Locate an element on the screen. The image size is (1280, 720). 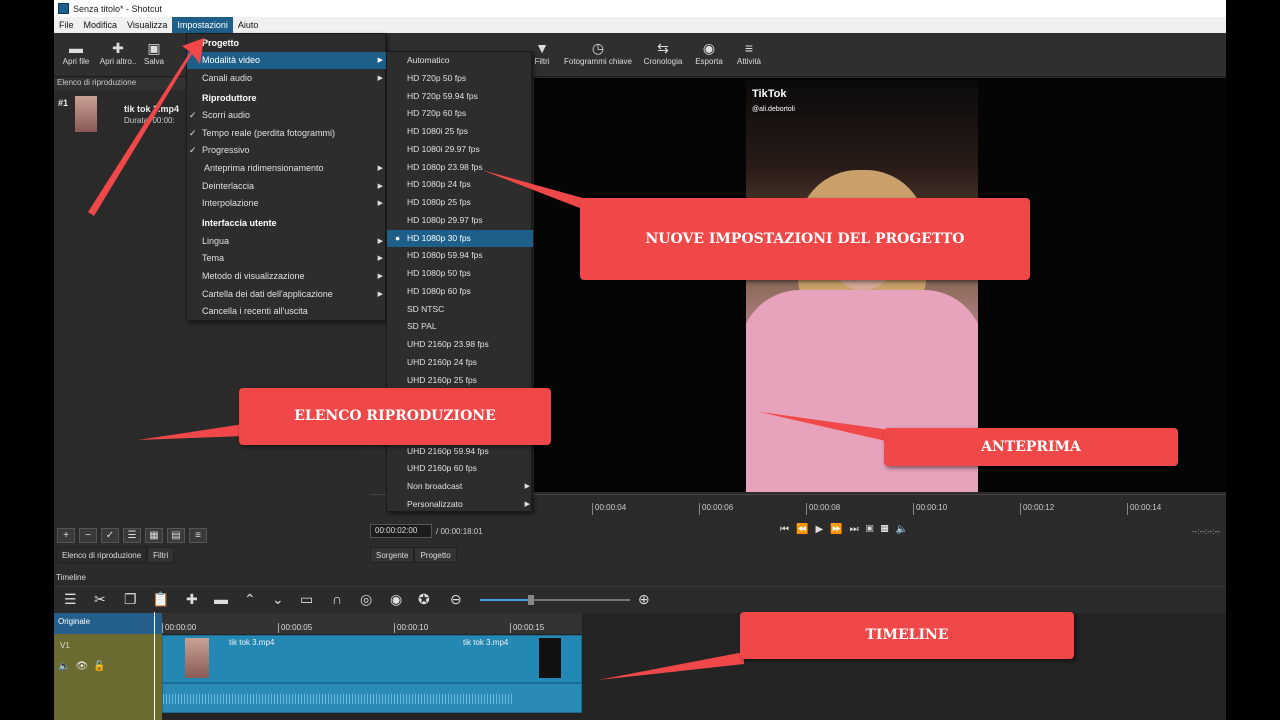
video-mode-item-non-broadcast: Non broadcast ▶ is located at coordinates (460, 487).